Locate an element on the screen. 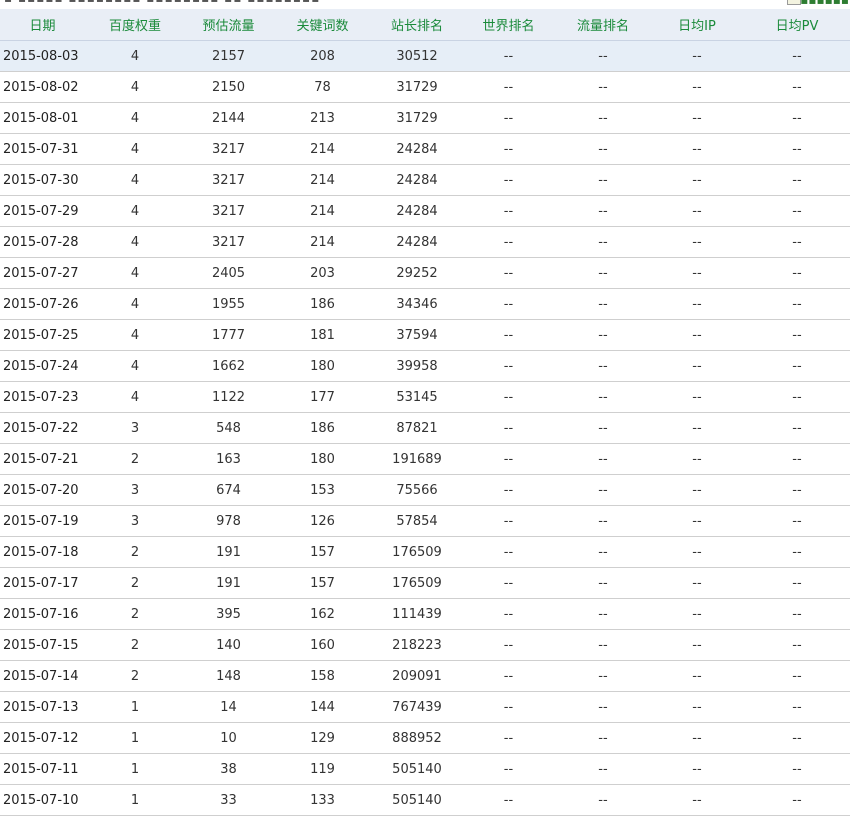  cell-webmaster-rank: 111439 is located at coordinates (417, 614).